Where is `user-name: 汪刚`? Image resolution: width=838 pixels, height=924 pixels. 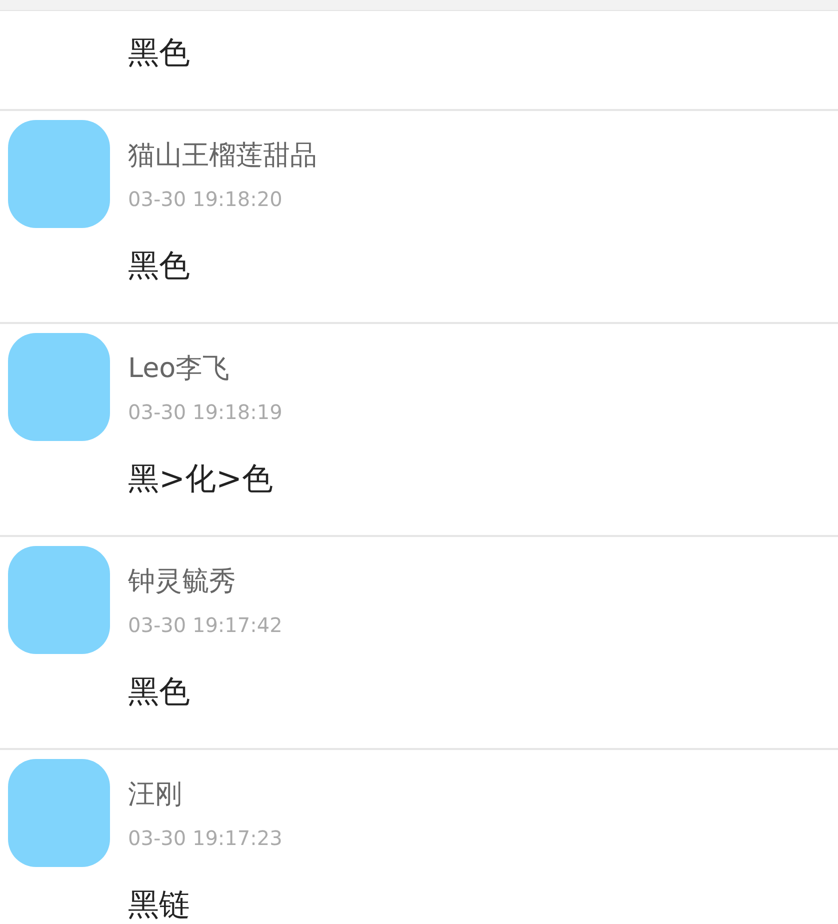
user-name: 汪刚 is located at coordinates (155, 795).